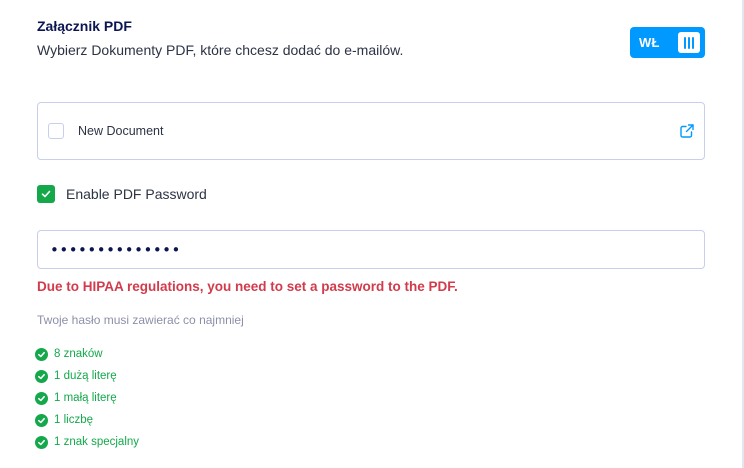 The image size is (744, 468). What do you see at coordinates (97, 442) in the screenshot?
I see `requirement-label: 1 znak specjalny` at bounding box center [97, 442].